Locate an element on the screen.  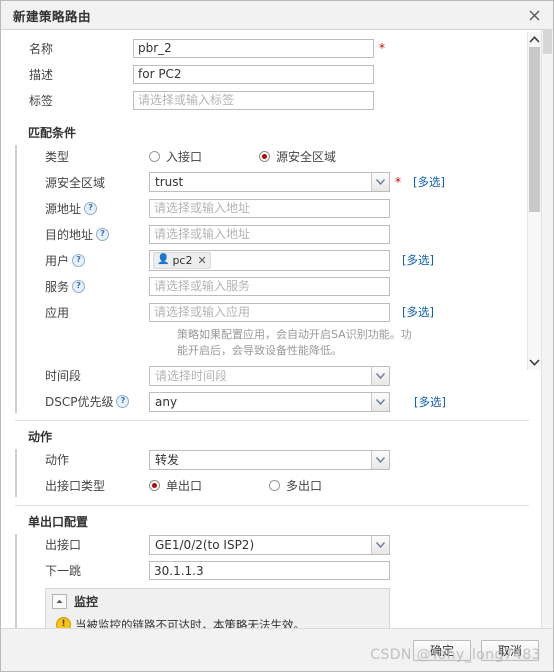
close-icon is located at coordinates (534, 15).